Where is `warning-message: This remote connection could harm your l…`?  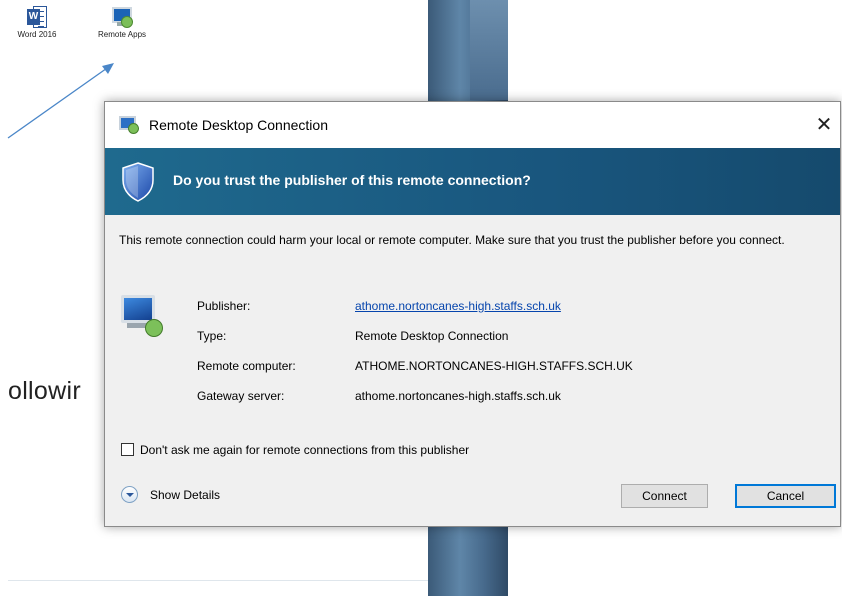 warning-message: This remote connection could harm your l… is located at coordinates (452, 240).